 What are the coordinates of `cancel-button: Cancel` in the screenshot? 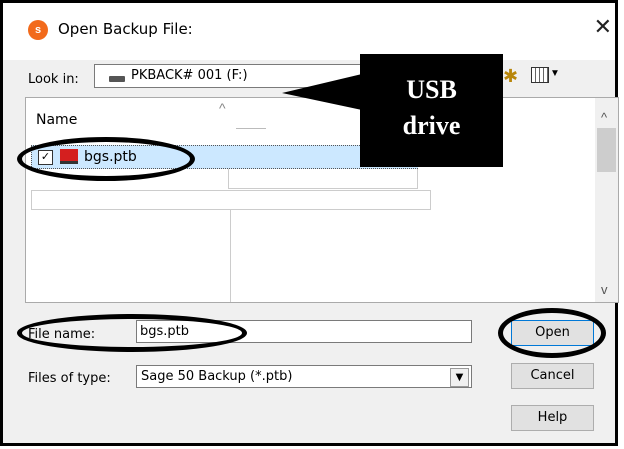 It's located at (552, 376).